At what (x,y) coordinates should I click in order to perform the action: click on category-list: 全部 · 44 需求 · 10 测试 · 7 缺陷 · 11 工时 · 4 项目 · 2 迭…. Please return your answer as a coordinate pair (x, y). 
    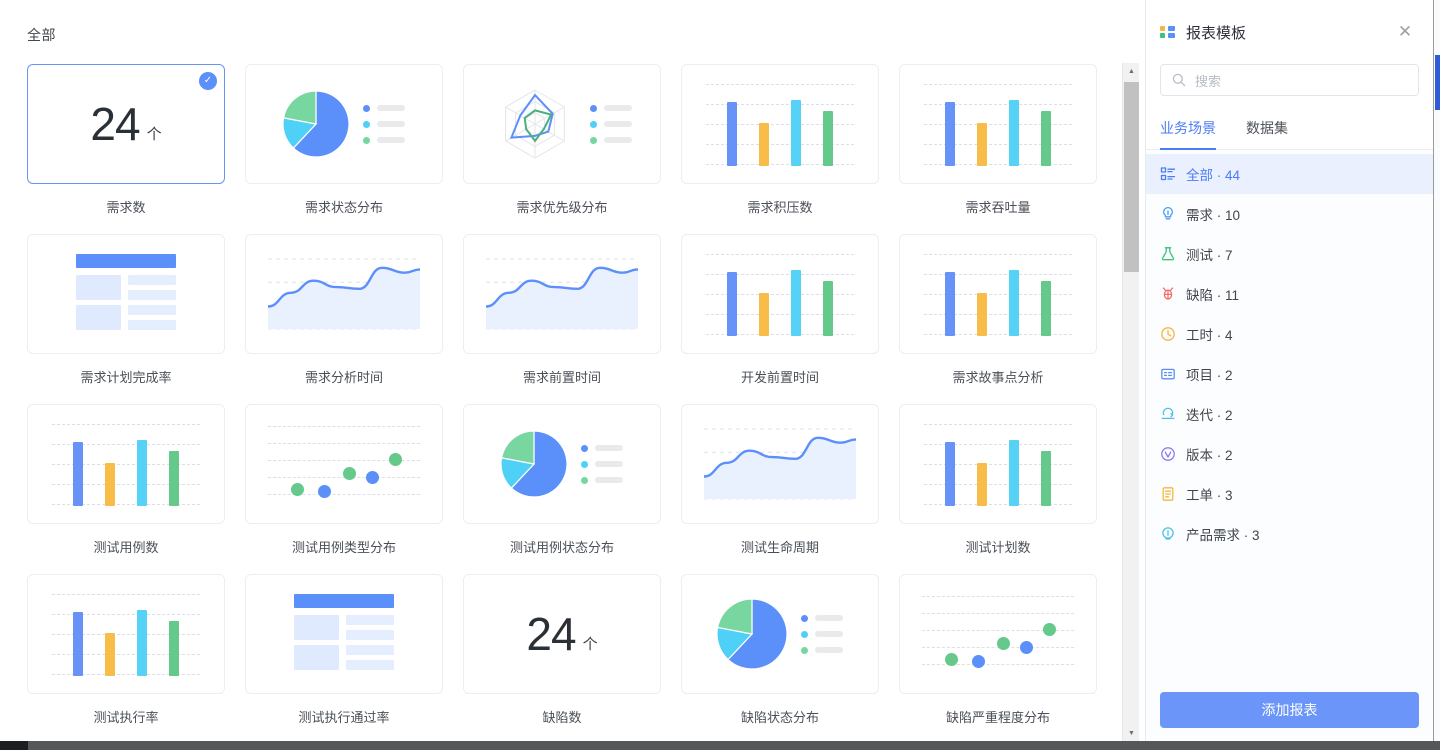
    Looking at the image, I should click on (1289, 414).